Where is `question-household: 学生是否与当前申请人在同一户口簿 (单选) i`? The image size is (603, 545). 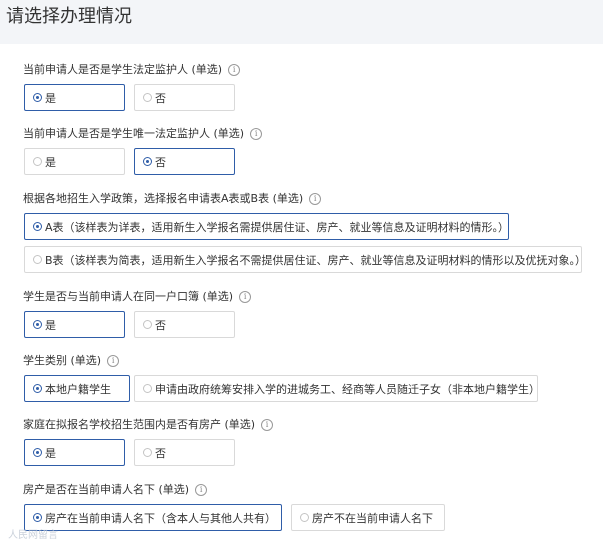
question-household: 学生是否与当前申请人在同一户口簿 (单选) i is located at coordinates (137, 297).